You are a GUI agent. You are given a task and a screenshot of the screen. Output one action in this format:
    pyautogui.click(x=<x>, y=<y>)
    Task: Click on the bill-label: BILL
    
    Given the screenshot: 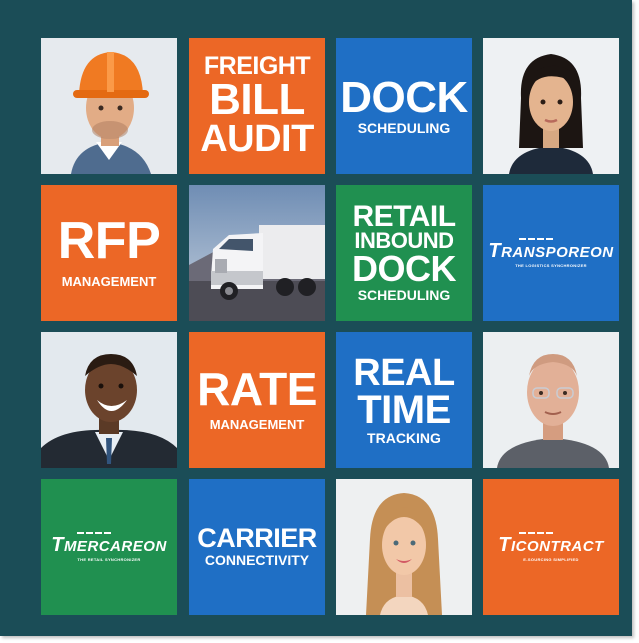 What is the action you would take?
    pyautogui.click(x=257, y=99)
    